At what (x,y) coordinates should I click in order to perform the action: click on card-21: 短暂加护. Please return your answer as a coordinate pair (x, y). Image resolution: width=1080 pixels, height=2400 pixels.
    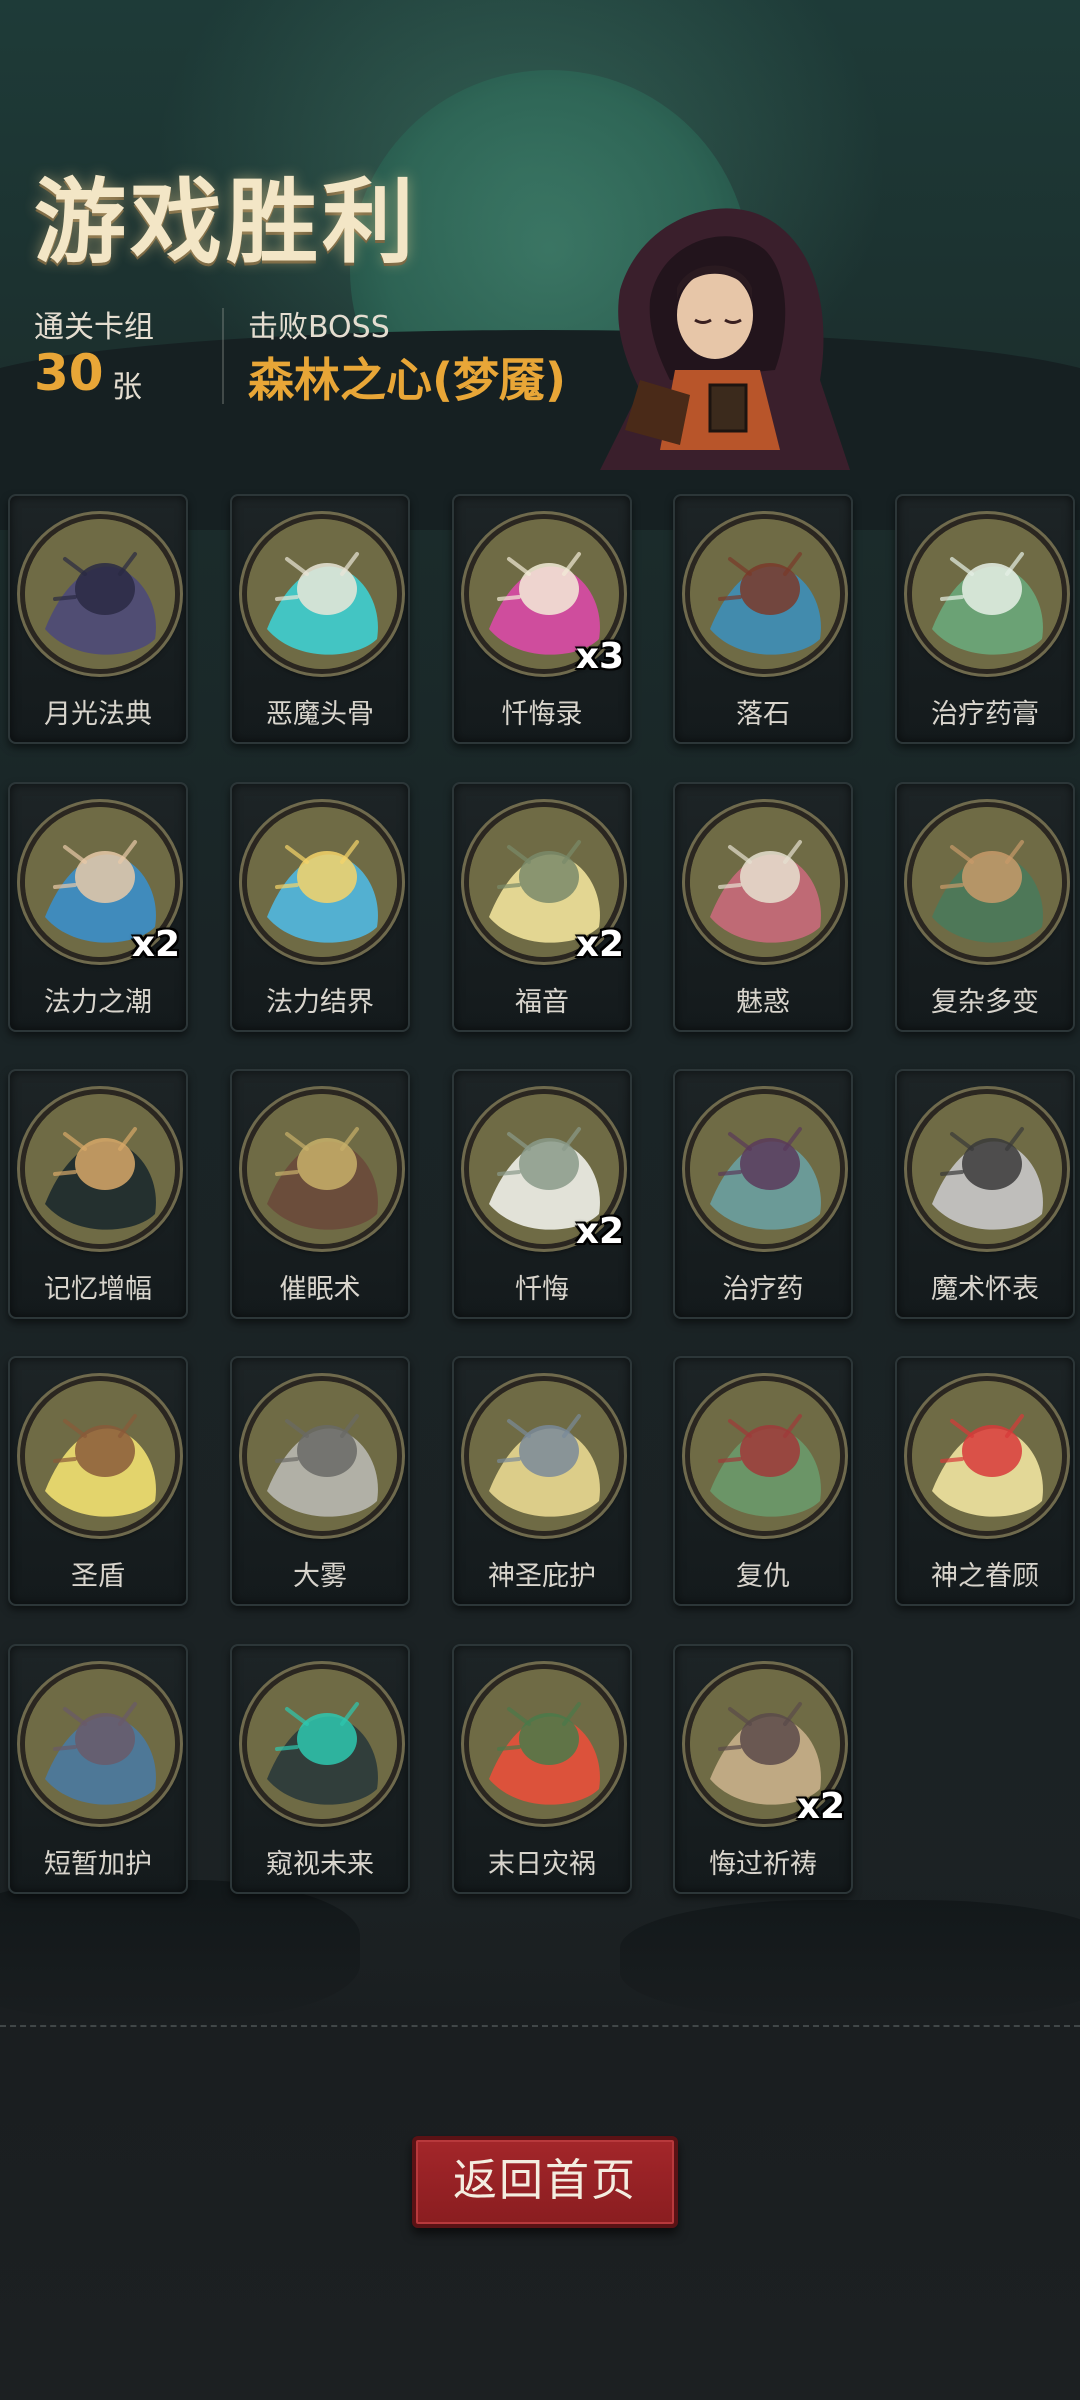
    Looking at the image, I should click on (98, 1769).